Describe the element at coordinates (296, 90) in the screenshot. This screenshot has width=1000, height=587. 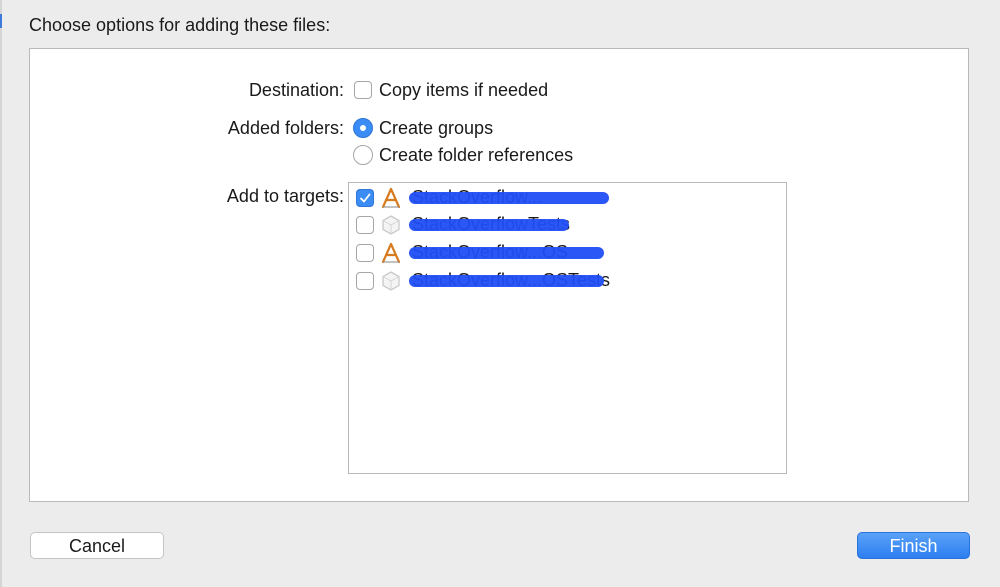
I see `destination-label: Destination:` at that location.